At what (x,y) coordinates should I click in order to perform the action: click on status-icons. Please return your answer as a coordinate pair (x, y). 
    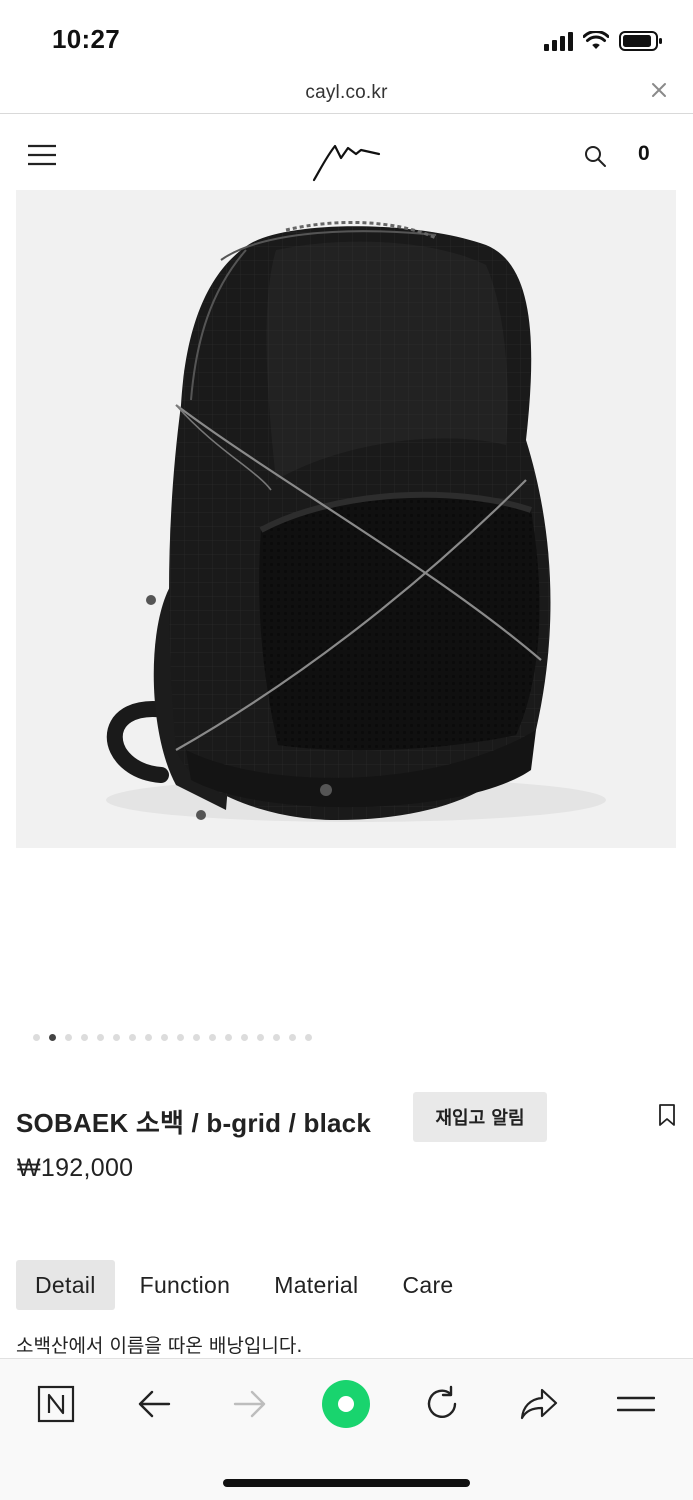
    Looking at the image, I should click on (603, 41).